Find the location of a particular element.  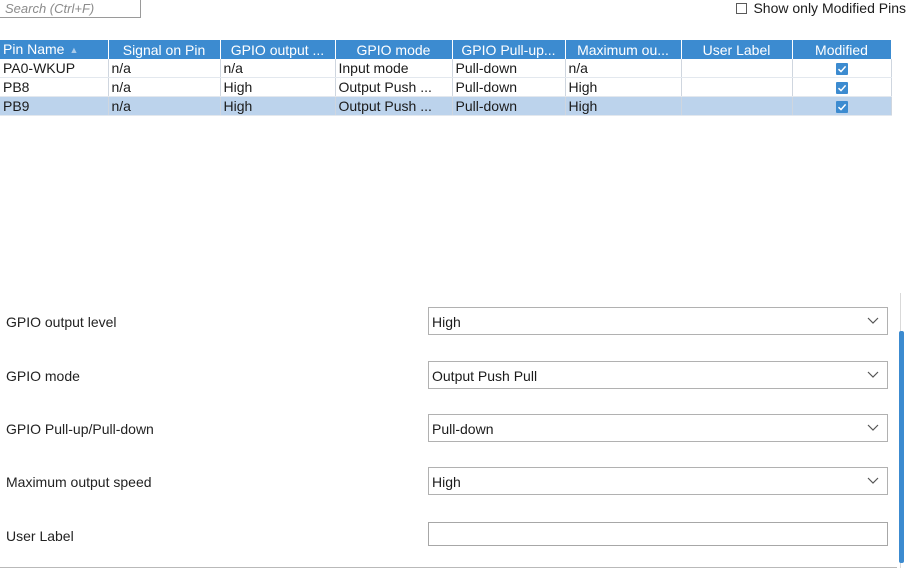

speed-select: High is located at coordinates (658, 481).